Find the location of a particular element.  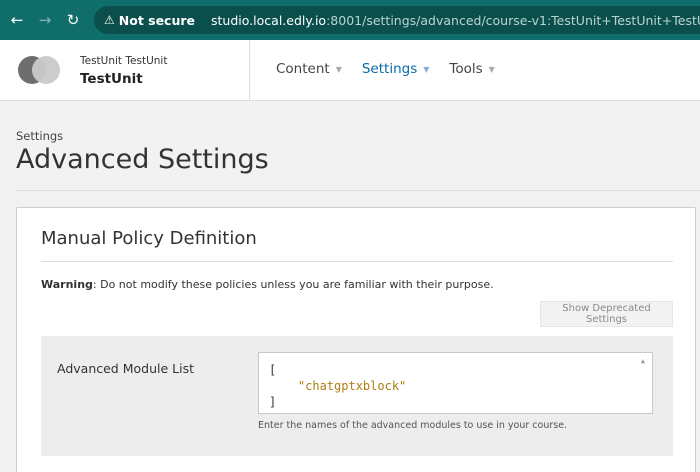

nav-tools-label: Tools is located at coordinates (466, 69).